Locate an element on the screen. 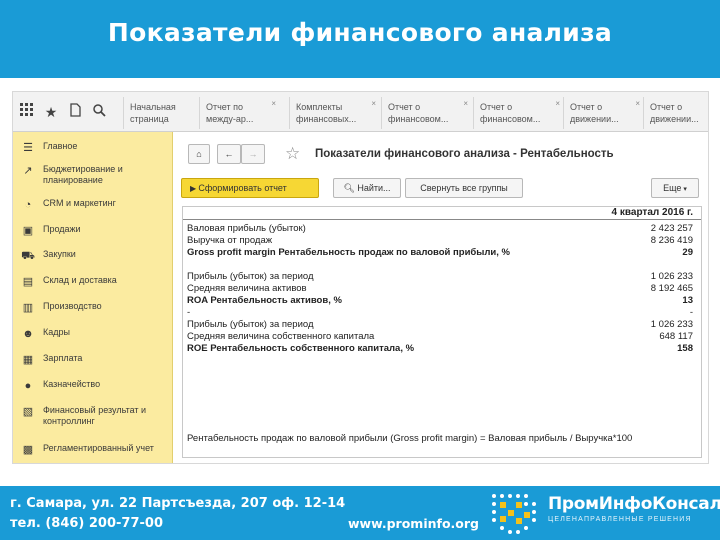 The height and width of the screenshot is (540, 720). report-row-name: - is located at coordinates (189, 312).